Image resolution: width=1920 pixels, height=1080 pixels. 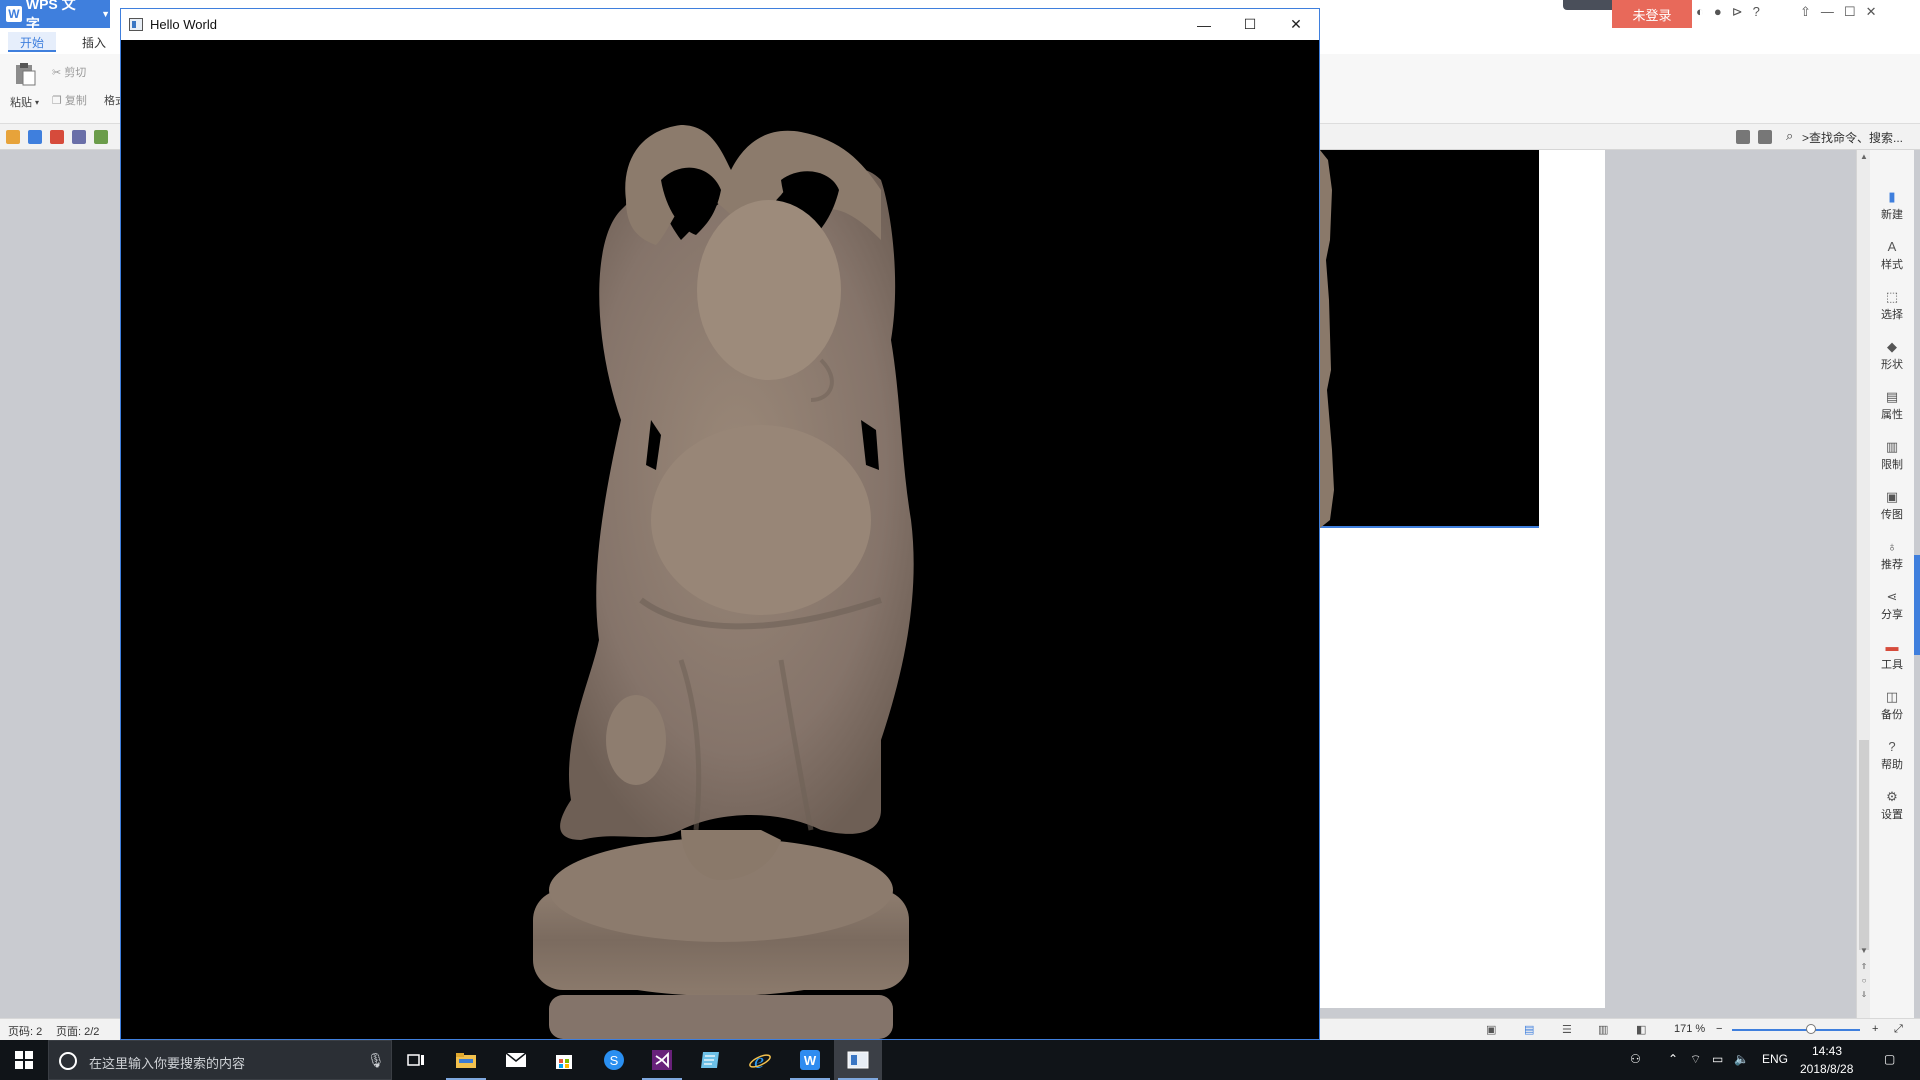 I want to click on open-icon, so click(x=13, y=137).